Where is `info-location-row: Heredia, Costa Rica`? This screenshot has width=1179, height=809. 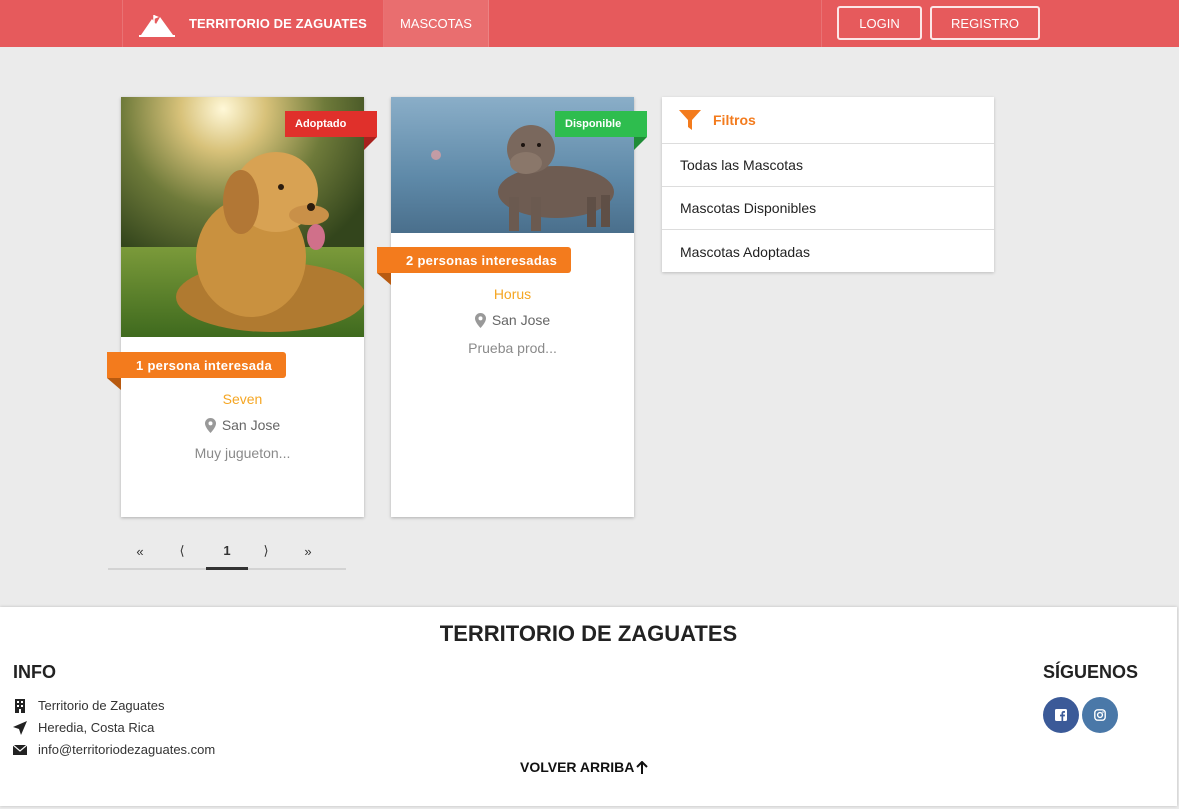
info-location-row: Heredia, Costa Rica is located at coordinates (83, 727).